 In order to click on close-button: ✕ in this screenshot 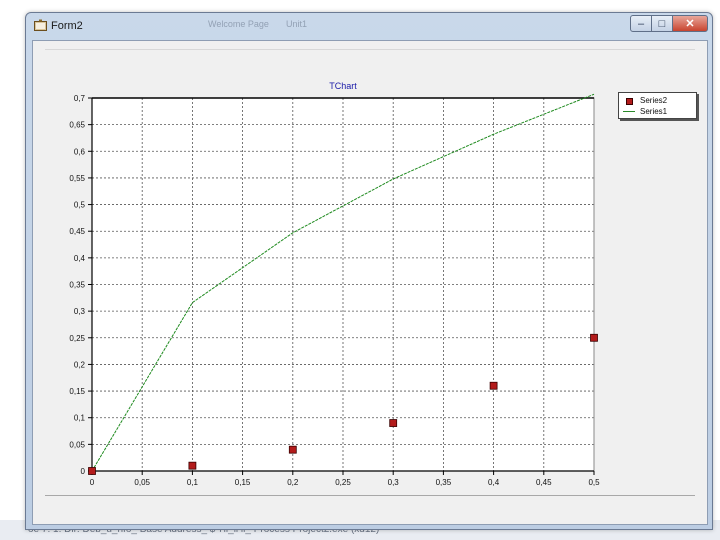, I will do `click(690, 23)`.